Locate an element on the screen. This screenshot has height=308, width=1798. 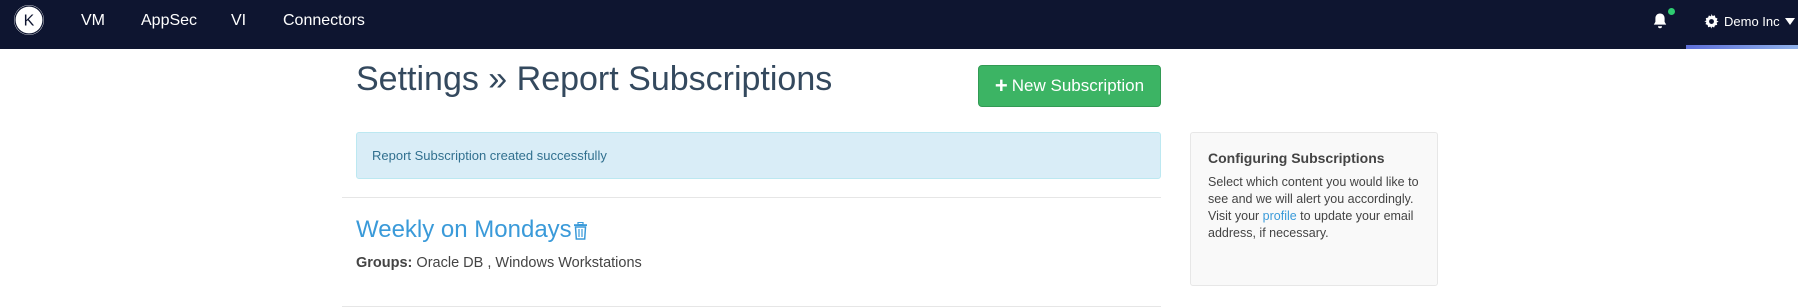
notification-dot is located at coordinates (1671, 11).